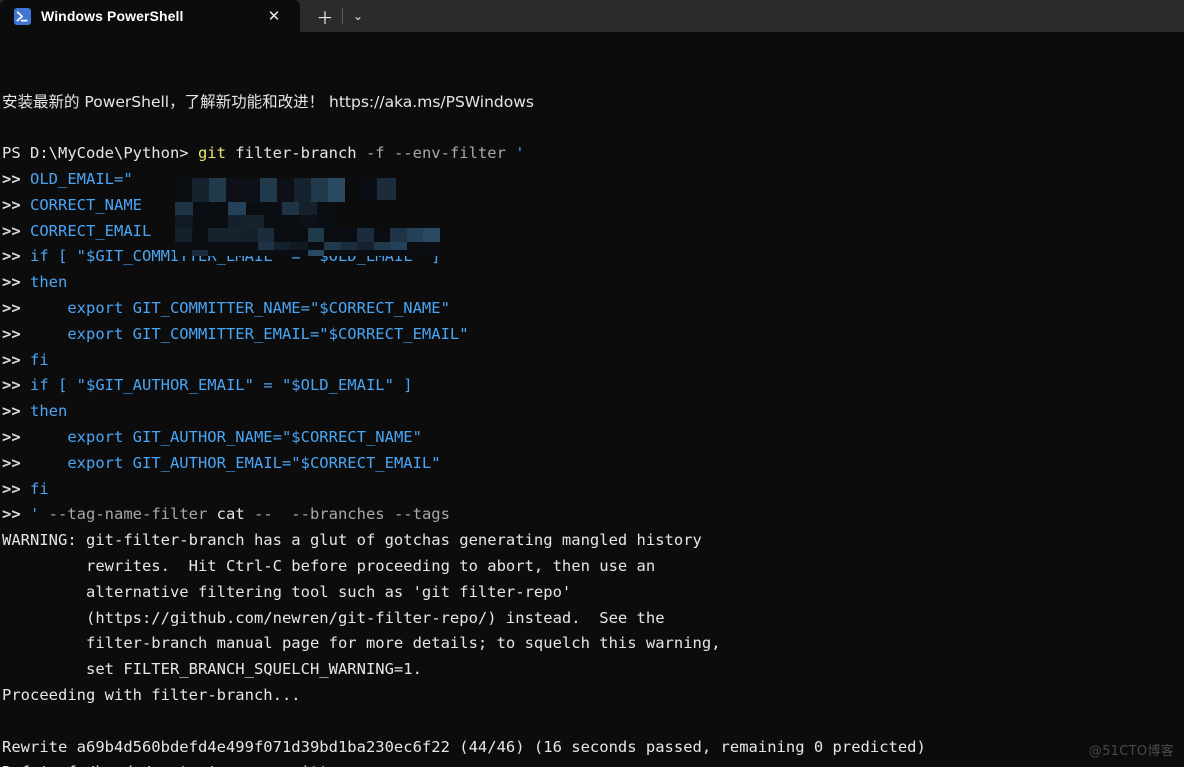 This screenshot has height=767, width=1184. Describe the element at coordinates (593, 670) in the screenshot. I see `warning-line: set FILTER_BRANCH_SQUELCH_WARNING=1.` at that location.